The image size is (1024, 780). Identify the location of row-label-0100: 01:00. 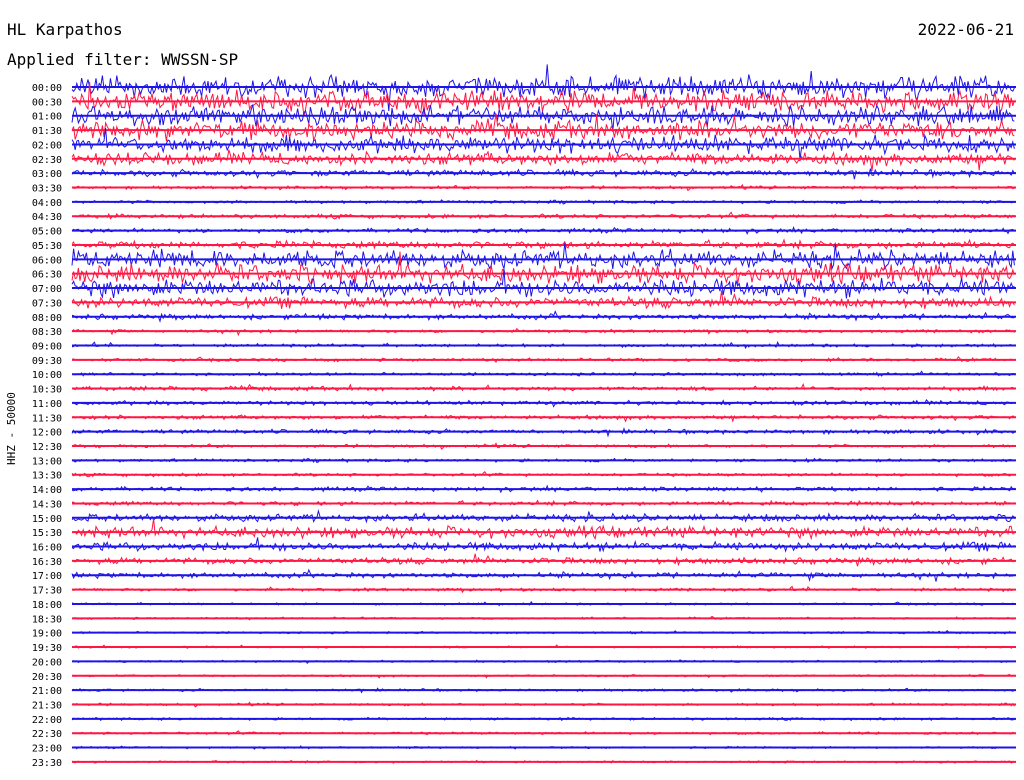
(47, 117).